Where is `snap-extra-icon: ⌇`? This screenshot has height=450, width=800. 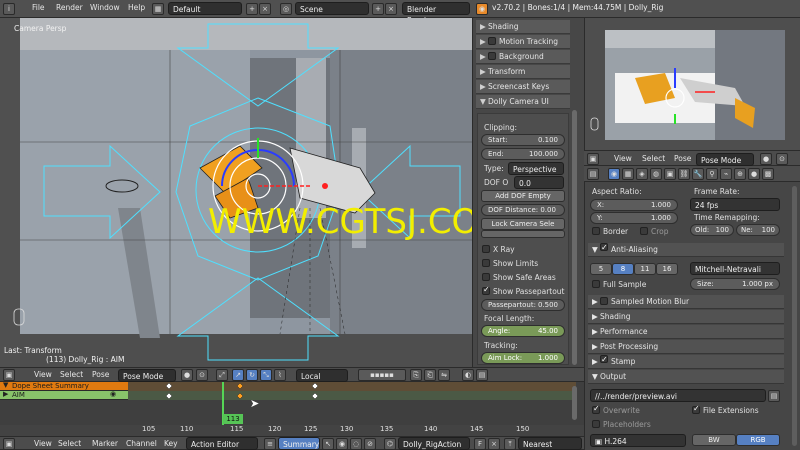
snap-extra-icon: ⌇ is located at coordinates (280, 375).